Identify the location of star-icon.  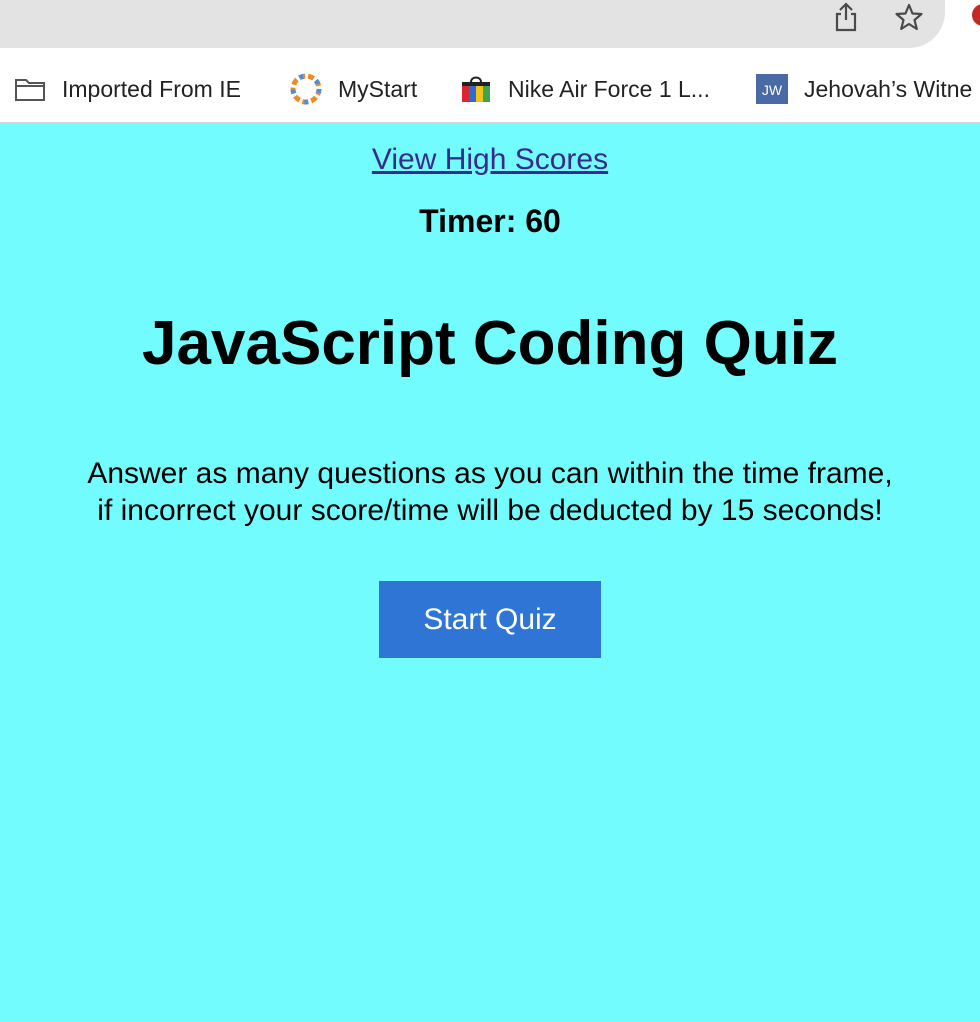
(909, 17).